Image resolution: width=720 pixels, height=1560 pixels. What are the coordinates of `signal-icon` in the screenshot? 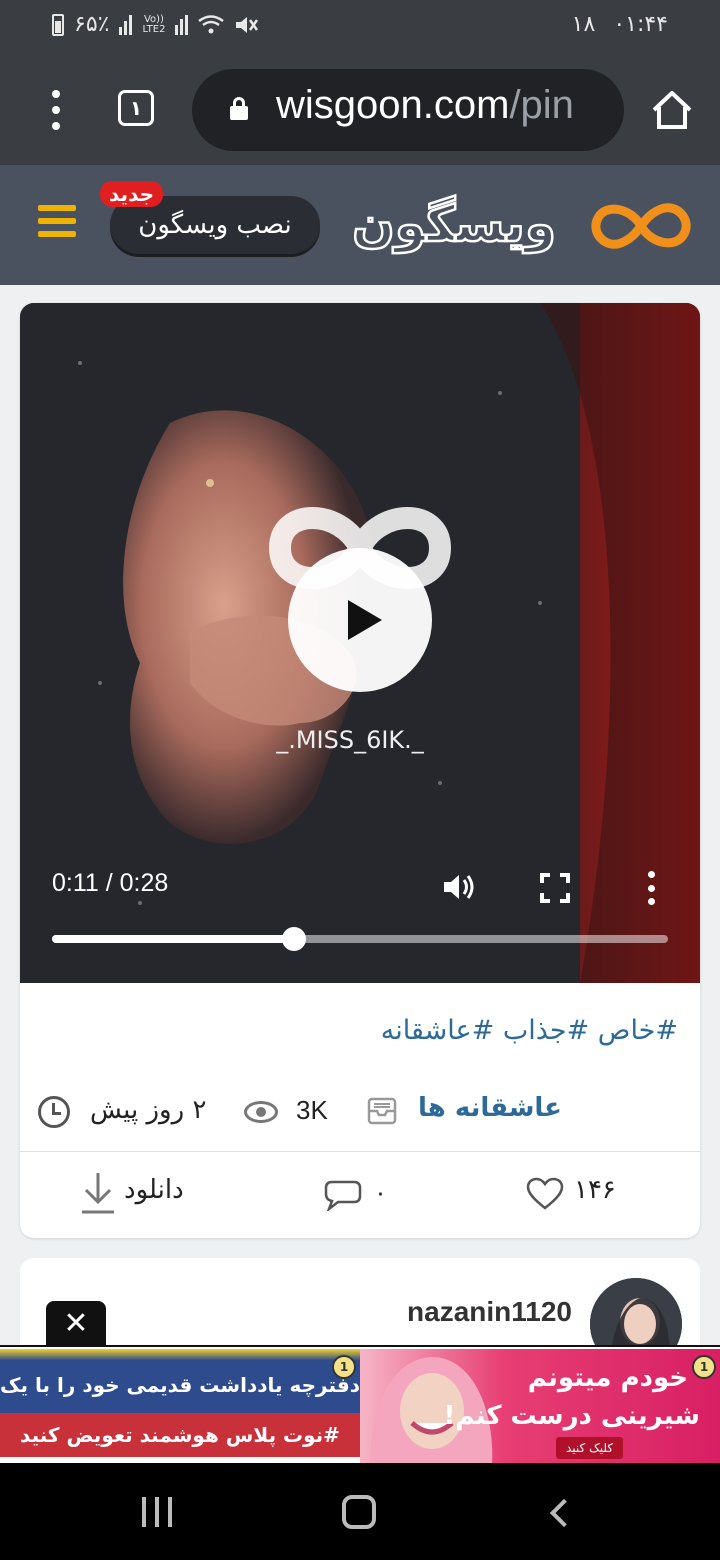 It's located at (126, 24).